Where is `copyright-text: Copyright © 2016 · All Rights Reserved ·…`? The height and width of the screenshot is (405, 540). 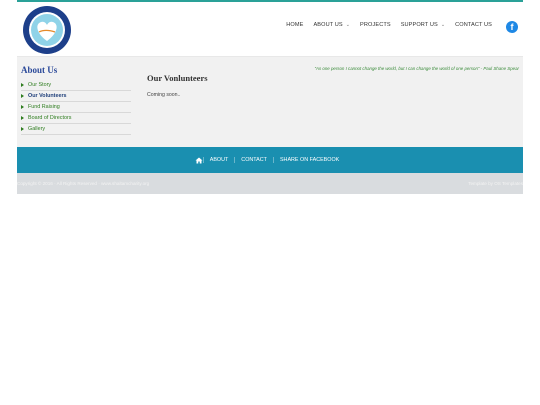
copyright-text: Copyright © 2016 · All Rights Reserved ·… is located at coordinates (83, 183).